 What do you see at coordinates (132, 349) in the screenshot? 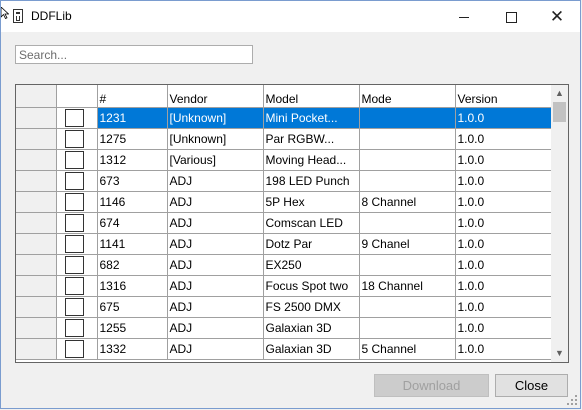
I see `cell-number: 1332` at bounding box center [132, 349].